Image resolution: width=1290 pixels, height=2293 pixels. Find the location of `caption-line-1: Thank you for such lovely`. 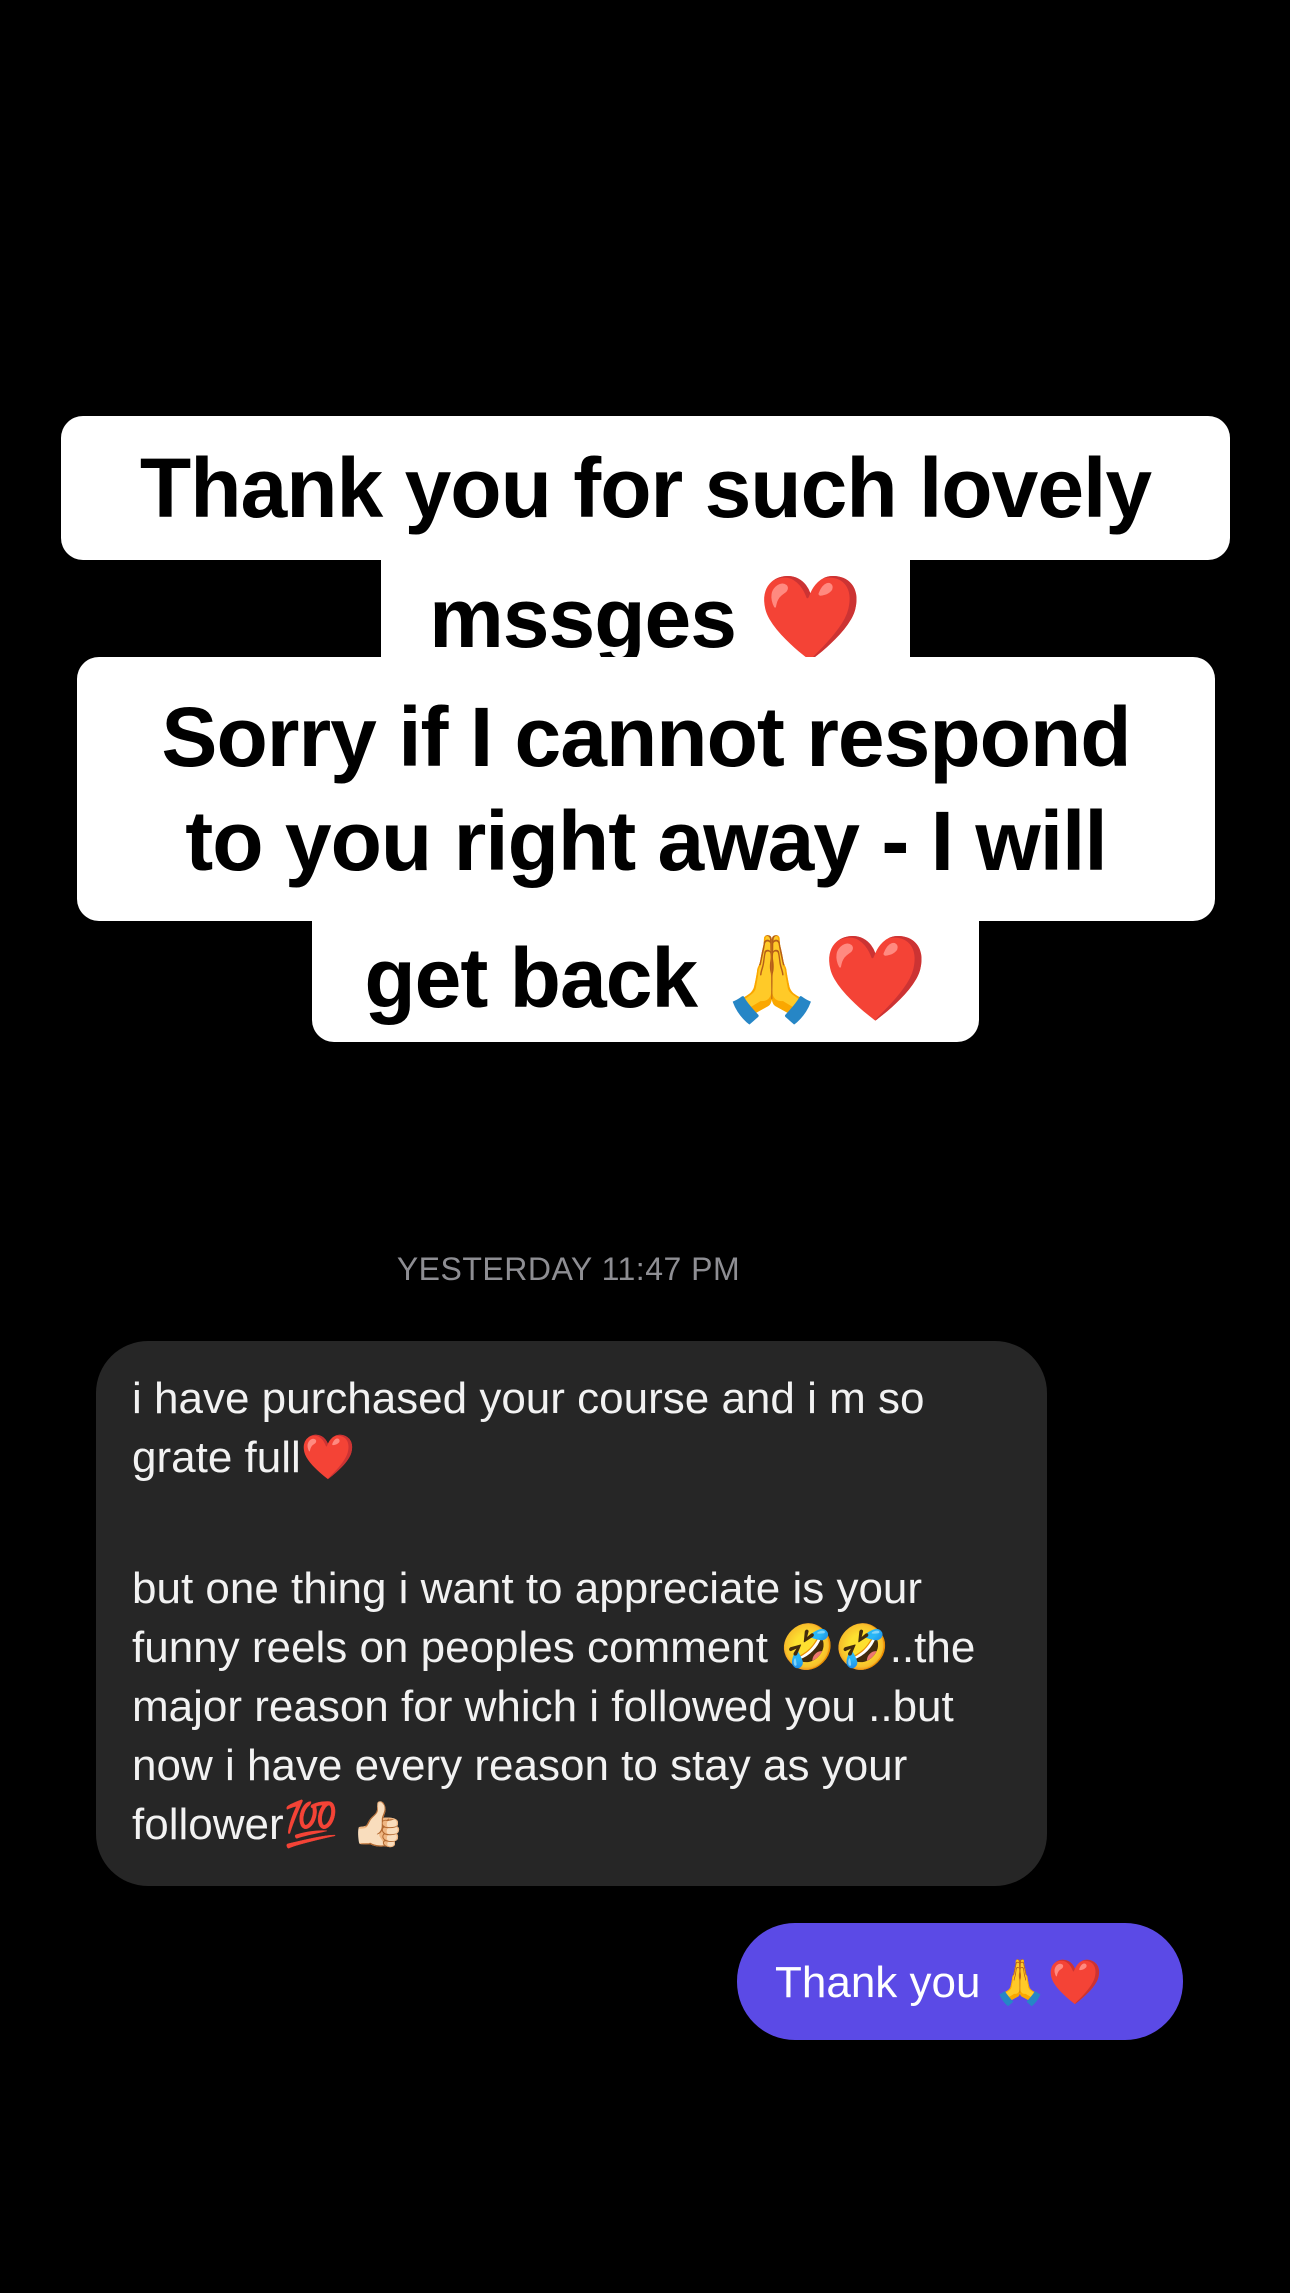

caption-line-1: Thank you for such lovely is located at coordinates (645, 488).